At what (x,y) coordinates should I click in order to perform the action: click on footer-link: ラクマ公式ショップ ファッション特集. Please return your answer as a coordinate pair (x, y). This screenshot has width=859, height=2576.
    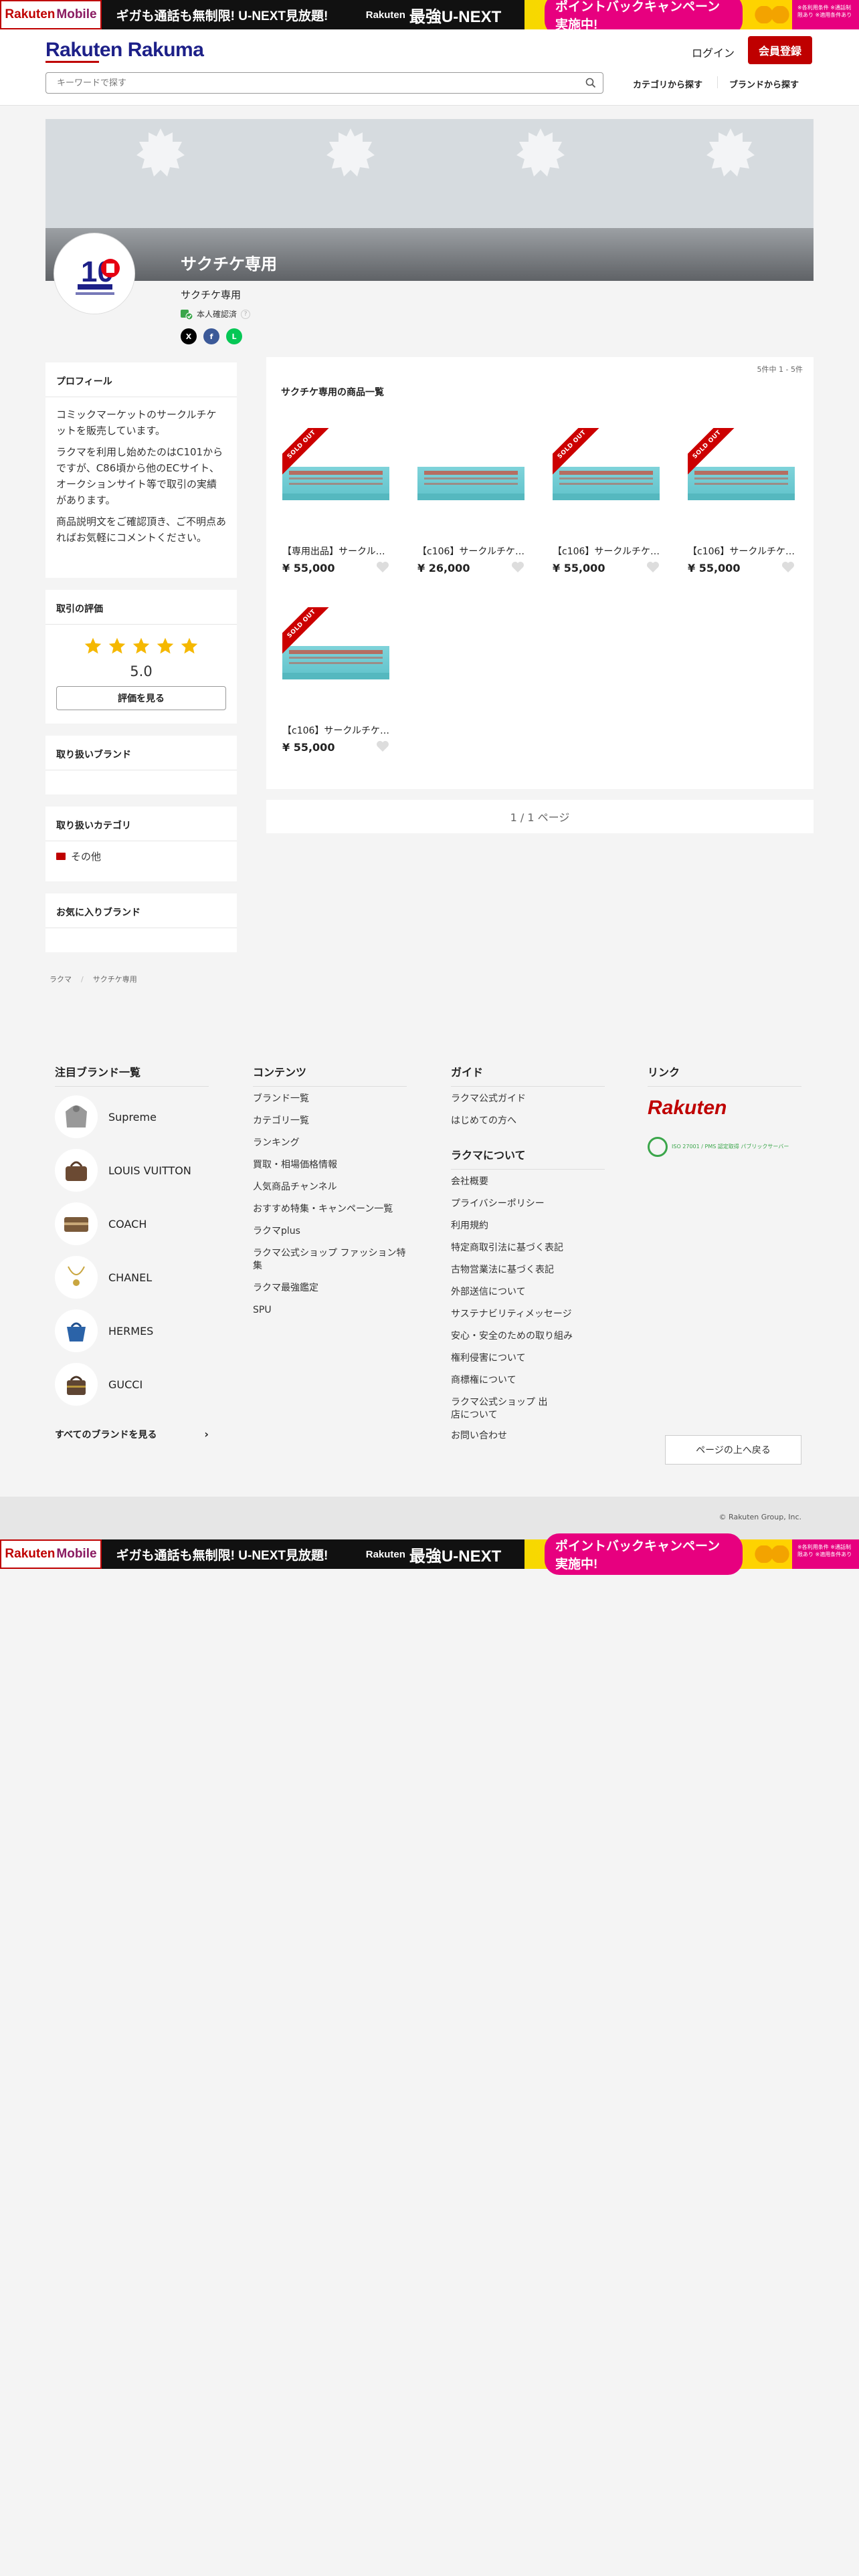
    Looking at the image, I should click on (333, 1260).